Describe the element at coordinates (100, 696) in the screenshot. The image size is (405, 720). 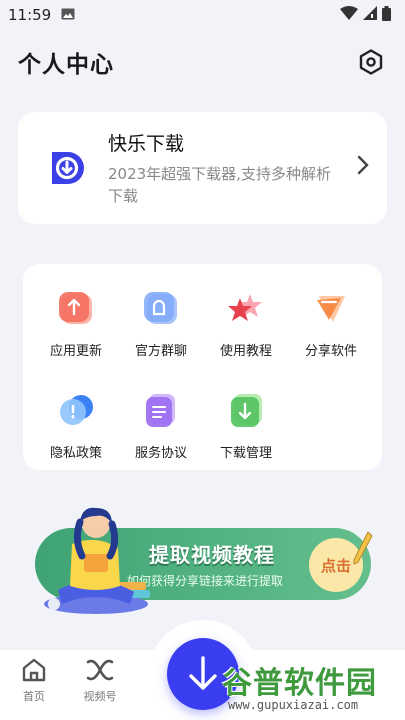
I see `nav-label: 视频号` at that location.